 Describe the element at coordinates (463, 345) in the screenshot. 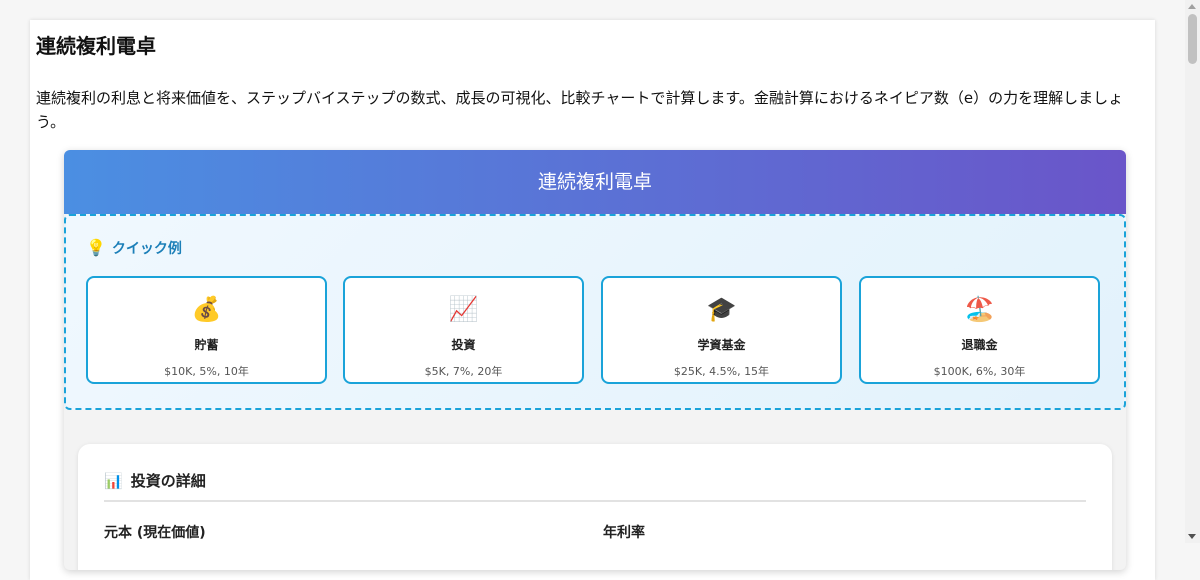

I see `example-name: 投資` at that location.